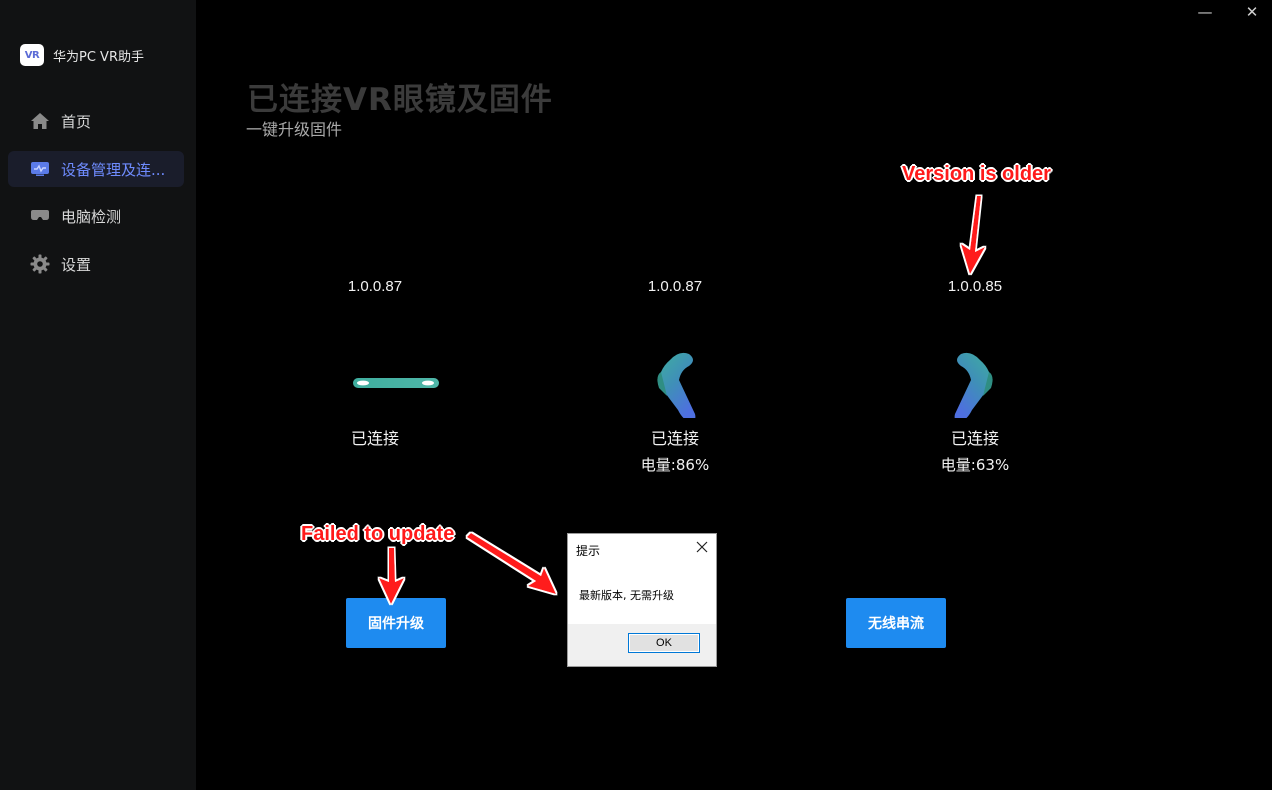  Describe the element at coordinates (664, 643) in the screenshot. I see `ok-button: OK` at that location.